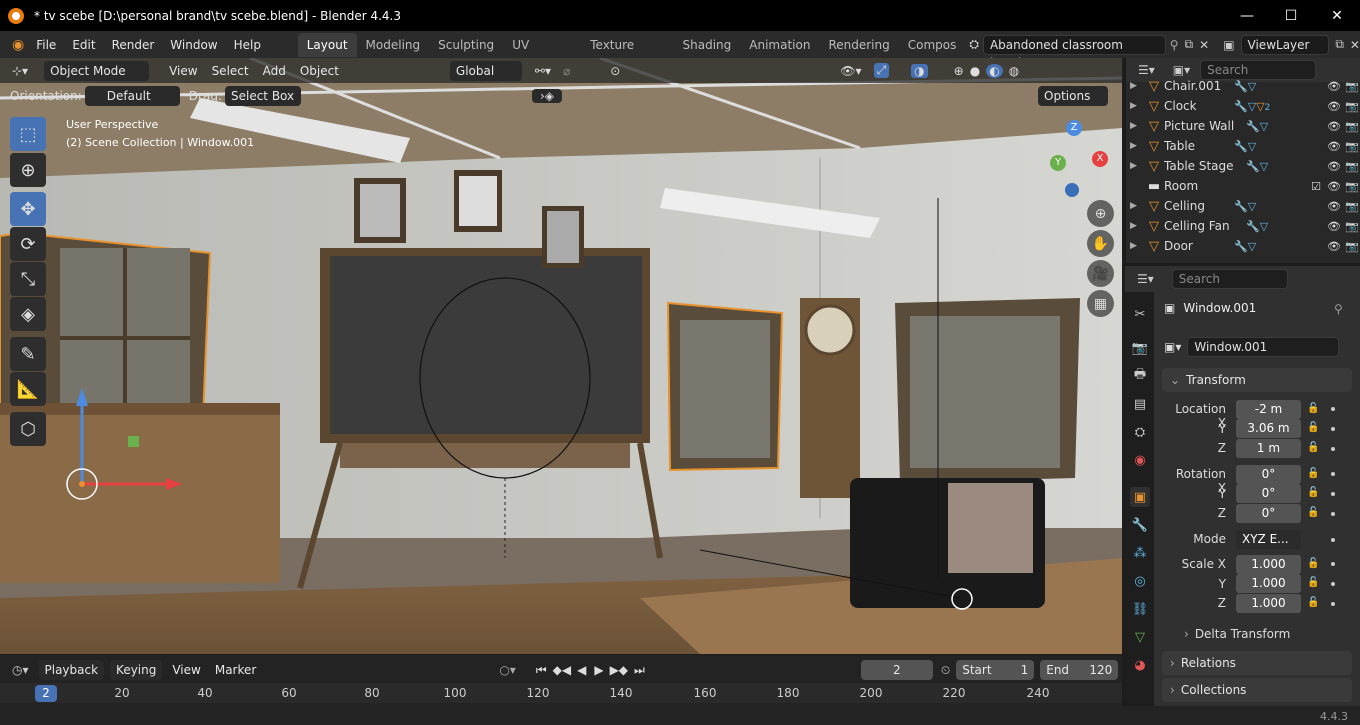 This screenshot has width=1360, height=725. Describe the element at coordinates (1140, 665) in the screenshot. I see `material-tab-icon: ◕` at that location.